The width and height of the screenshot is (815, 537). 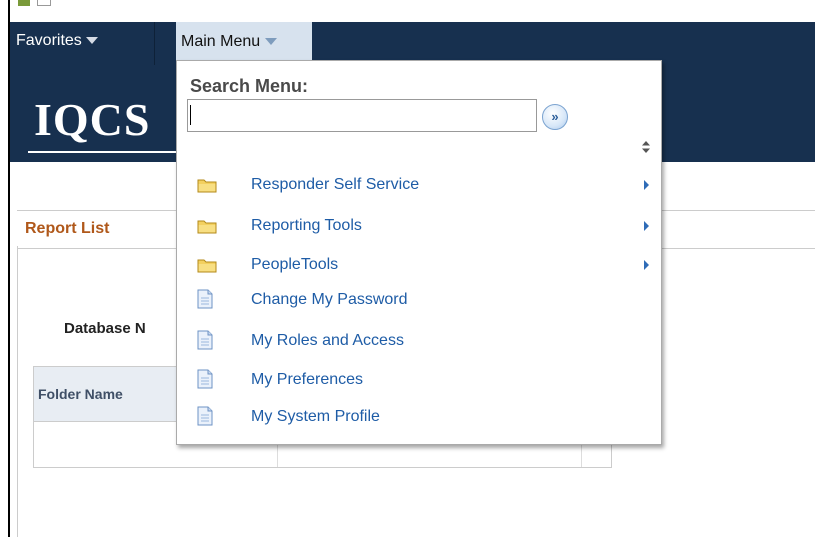 I want to click on search-go-button: », so click(x=555, y=117).